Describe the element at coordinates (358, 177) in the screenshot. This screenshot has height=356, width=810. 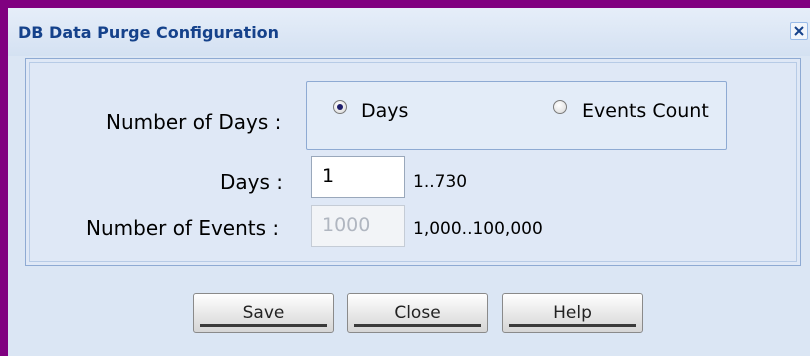
I see `days-input: 1` at that location.